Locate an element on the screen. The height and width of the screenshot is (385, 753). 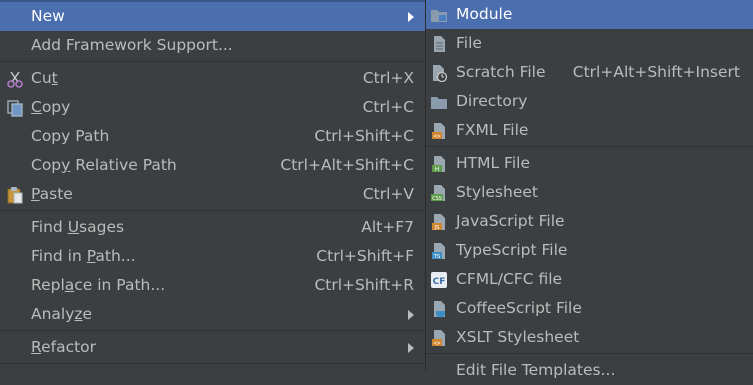
menu-item-shortcut: Ctrl+Shift+R is located at coordinates (364, 285).